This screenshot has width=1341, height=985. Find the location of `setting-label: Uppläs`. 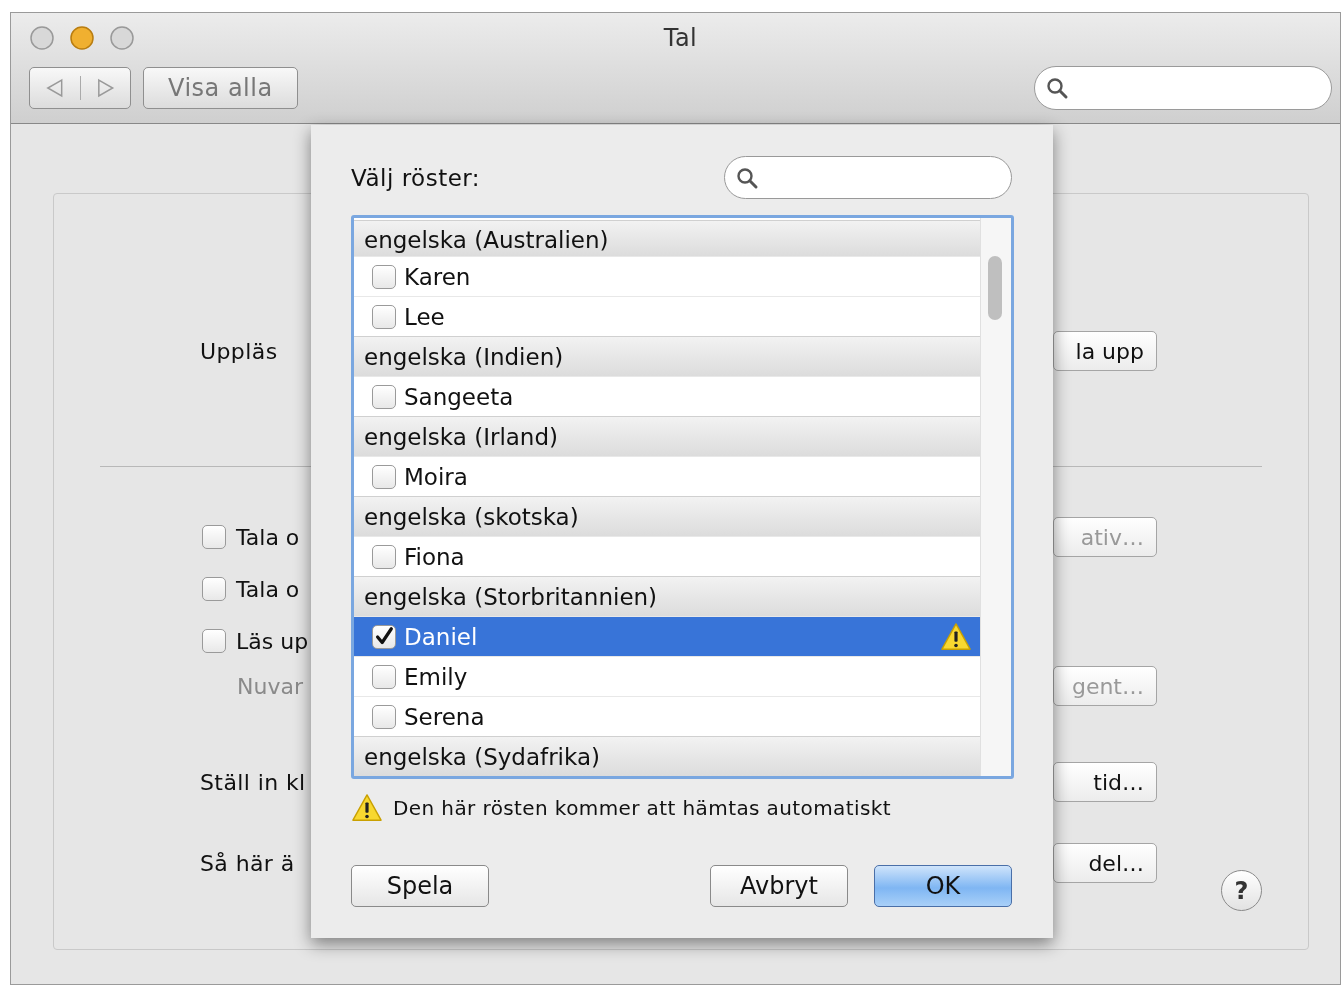

setting-label: Uppläs is located at coordinates (239, 351).